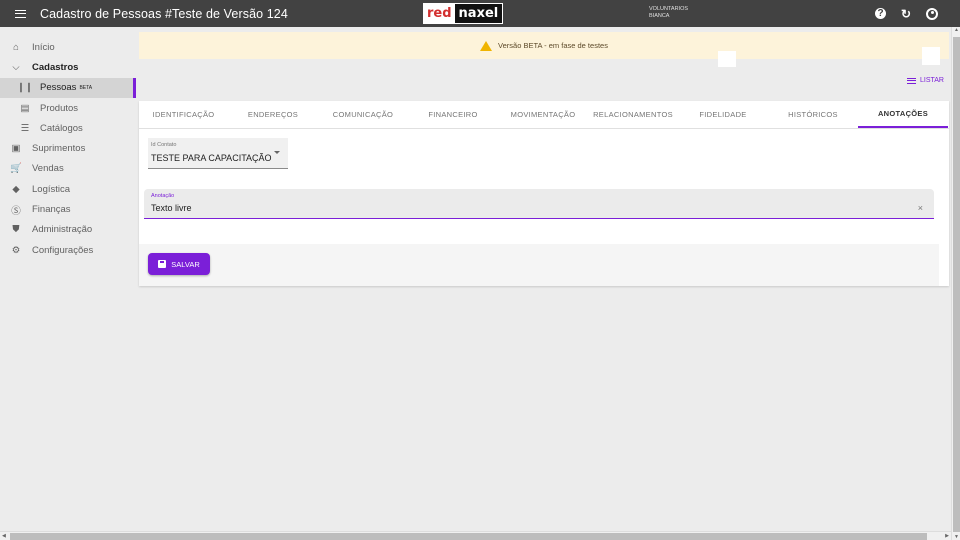 Image resolution: width=960 pixels, height=540 pixels. I want to click on sidebar-item-logistica: ◆ Logística, so click(68, 189).